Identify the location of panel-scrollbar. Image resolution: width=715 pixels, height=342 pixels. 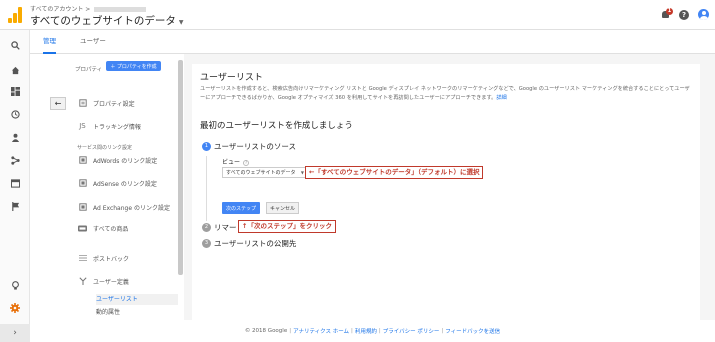
(180, 167).